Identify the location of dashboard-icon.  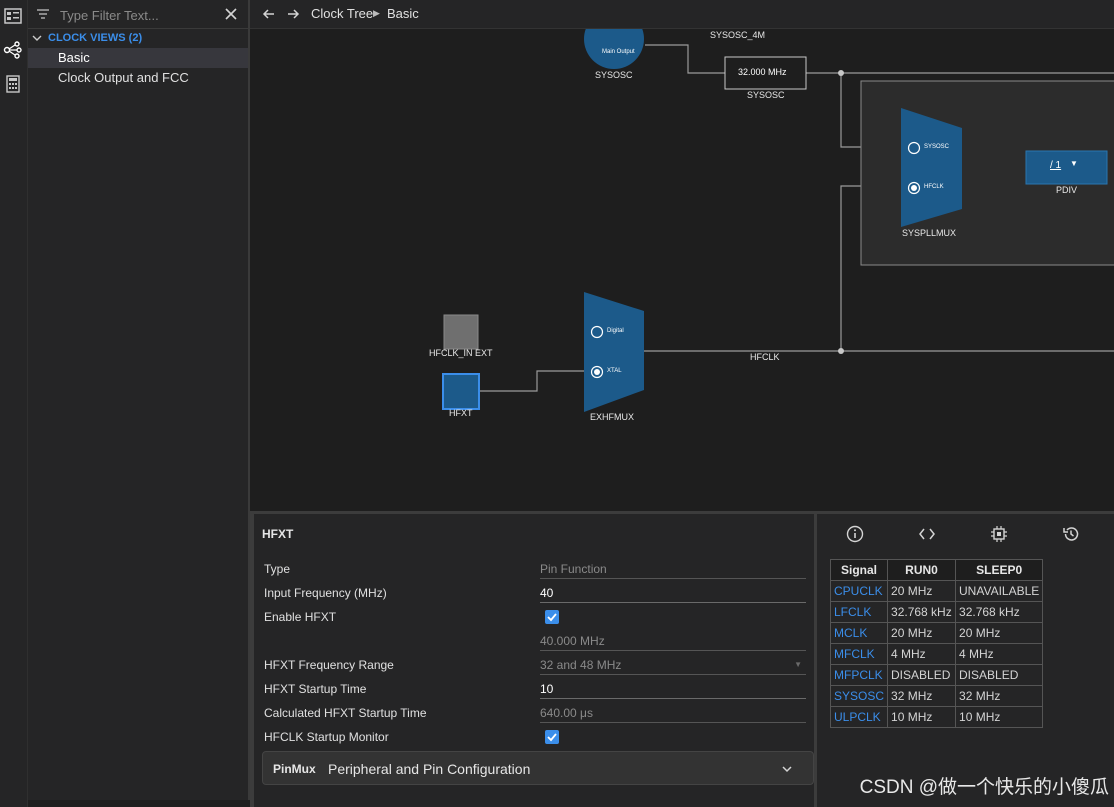
(13, 16).